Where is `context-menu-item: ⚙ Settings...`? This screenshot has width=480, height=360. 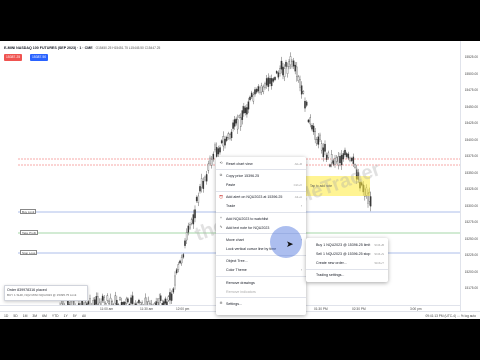
context-menu-item: ⚙ Settings... is located at coordinates (261, 303).